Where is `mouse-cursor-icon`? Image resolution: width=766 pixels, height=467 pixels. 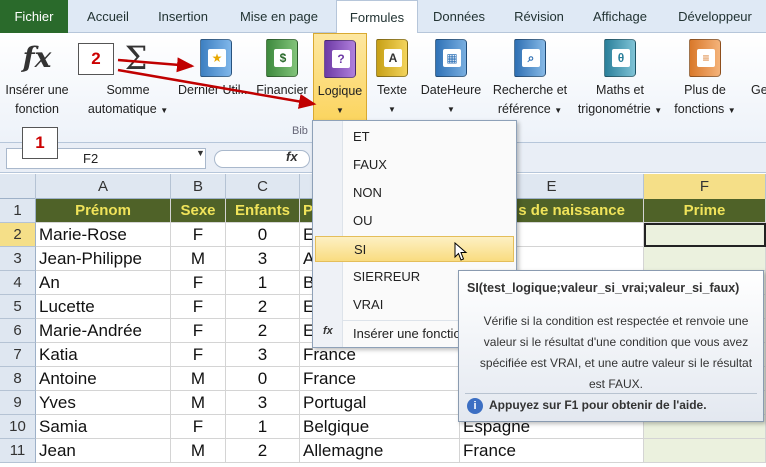
mouse-cursor-icon is located at coordinates (461, 251).